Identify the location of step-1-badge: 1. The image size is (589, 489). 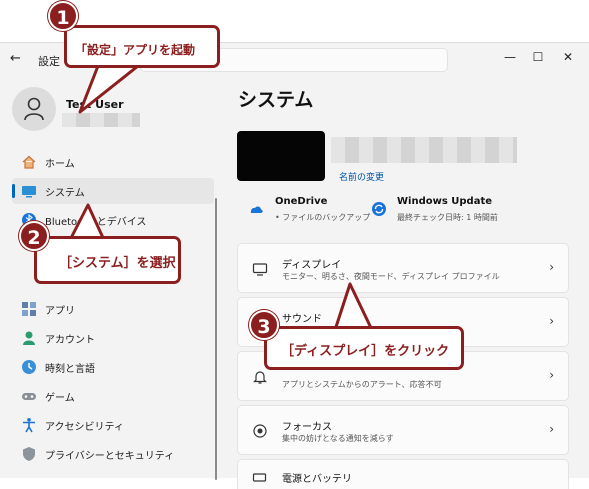
(63, 16).